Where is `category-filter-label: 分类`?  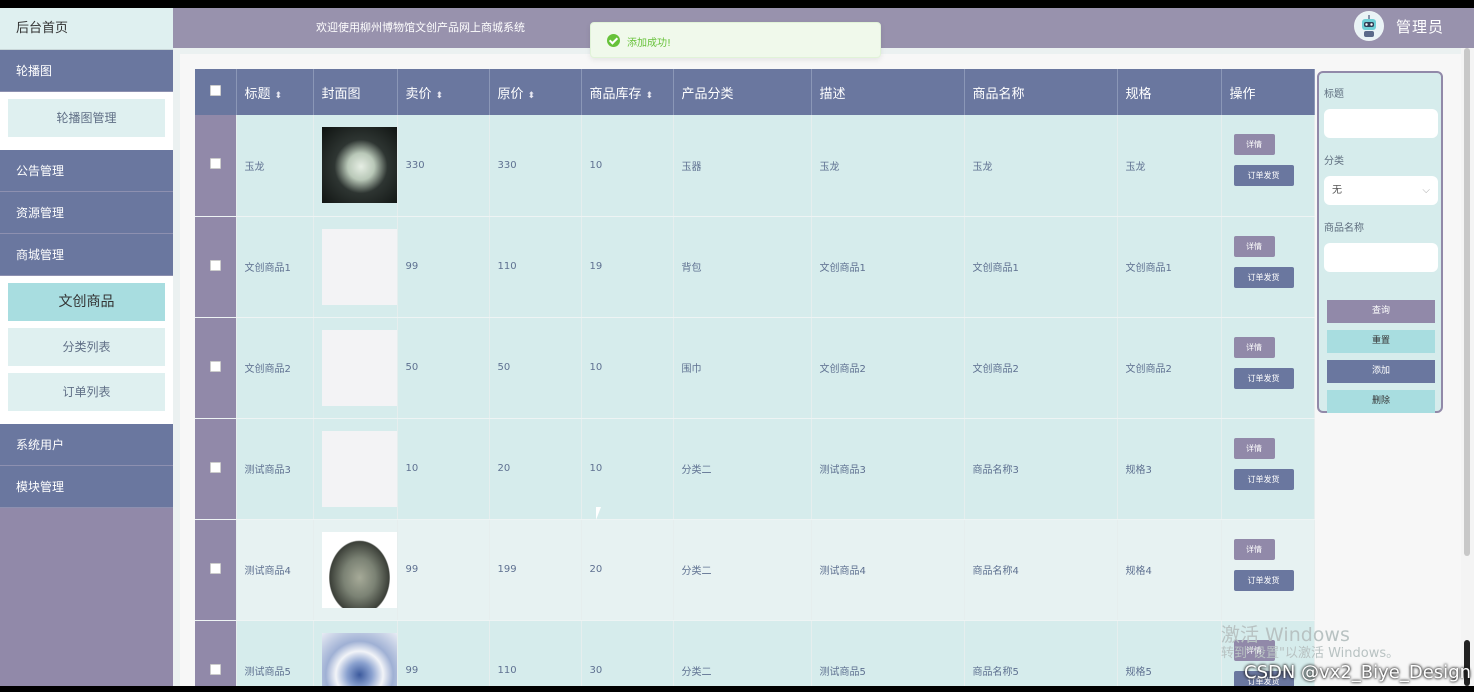 category-filter-label: 分类 is located at coordinates (1334, 161).